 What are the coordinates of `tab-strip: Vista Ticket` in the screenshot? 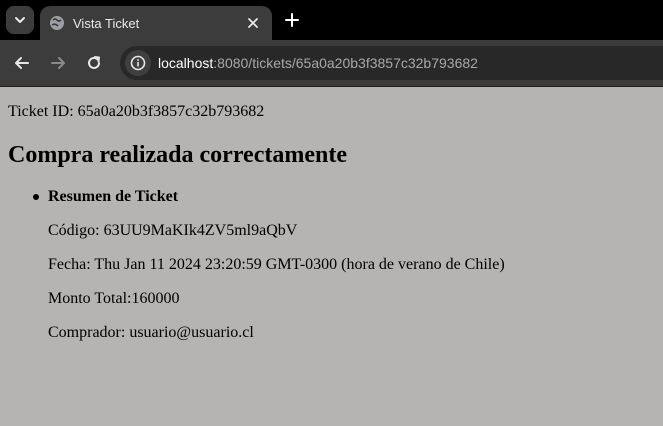 It's located at (331, 20).